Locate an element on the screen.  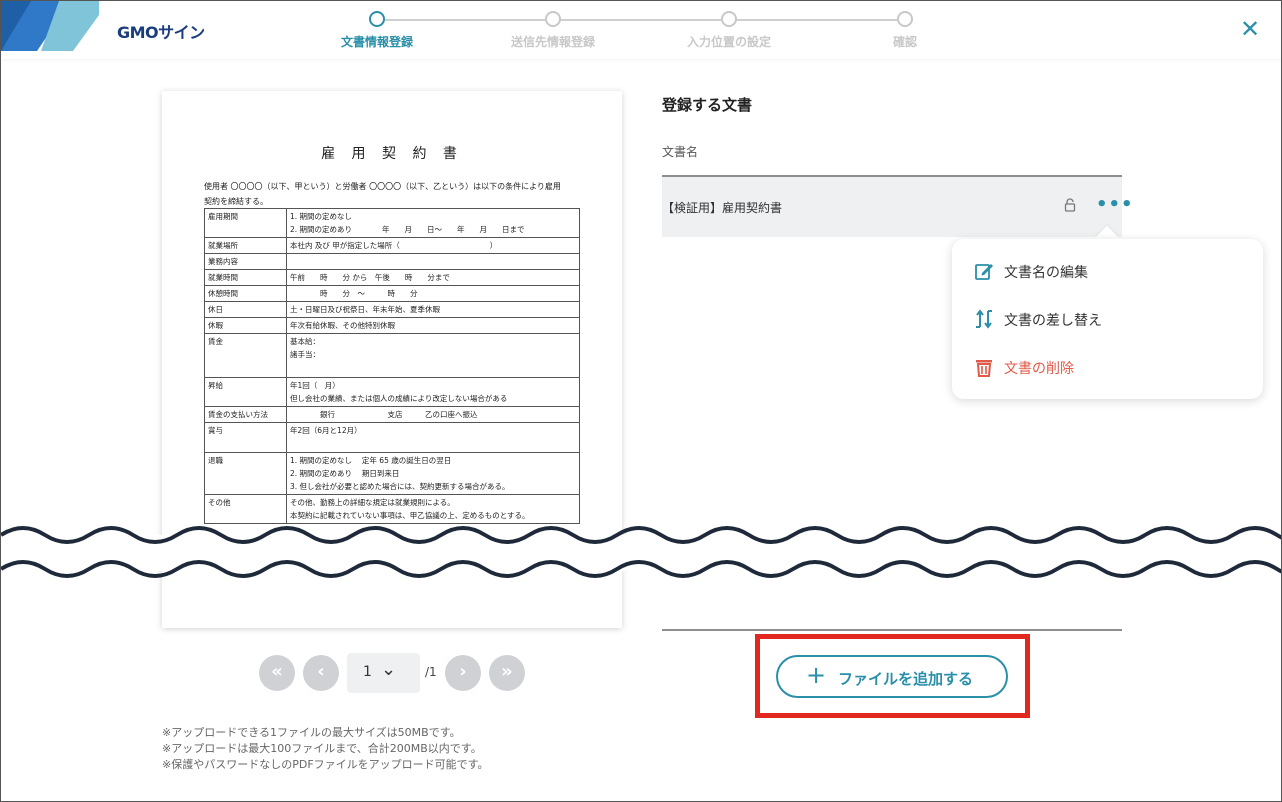
document-title: 雇 用 契 約 書 is located at coordinates (392, 154).